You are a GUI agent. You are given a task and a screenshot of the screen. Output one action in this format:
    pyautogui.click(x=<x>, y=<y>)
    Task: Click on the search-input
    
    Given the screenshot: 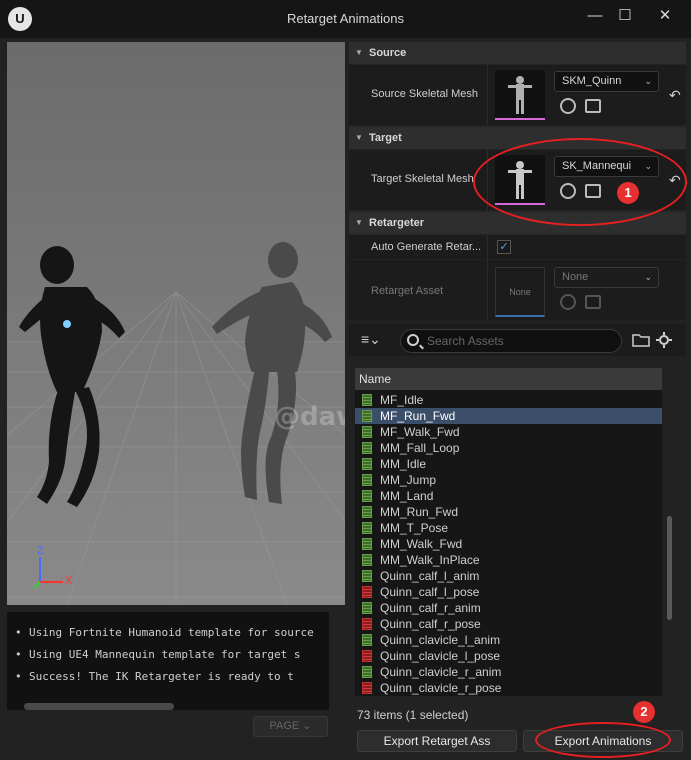 What is the action you would take?
    pyautogui.click(x=519, y=341)
    